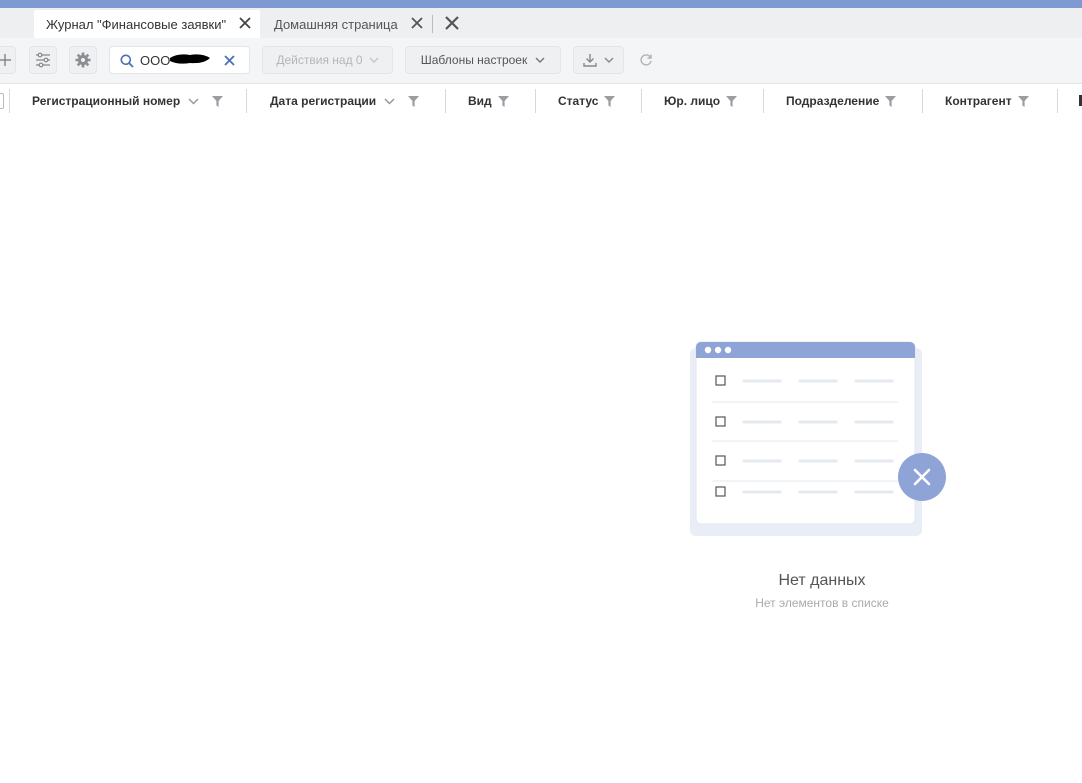 This screenshot has height=783, width=1082. I want to click on top-accent-strip, so click(541, 4).